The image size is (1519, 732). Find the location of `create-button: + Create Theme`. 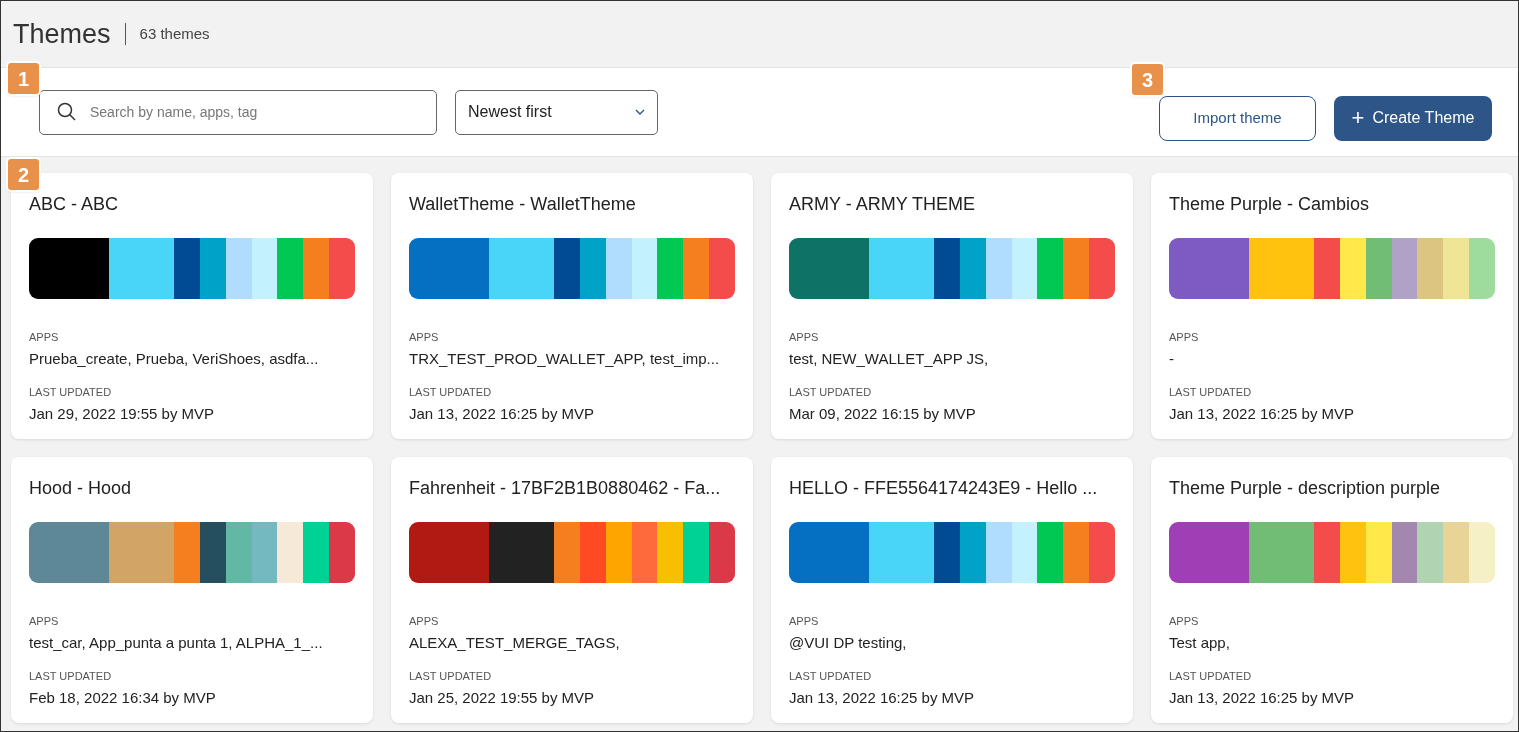

create-button: + Create Theme is located at coordinates (1413, 118).